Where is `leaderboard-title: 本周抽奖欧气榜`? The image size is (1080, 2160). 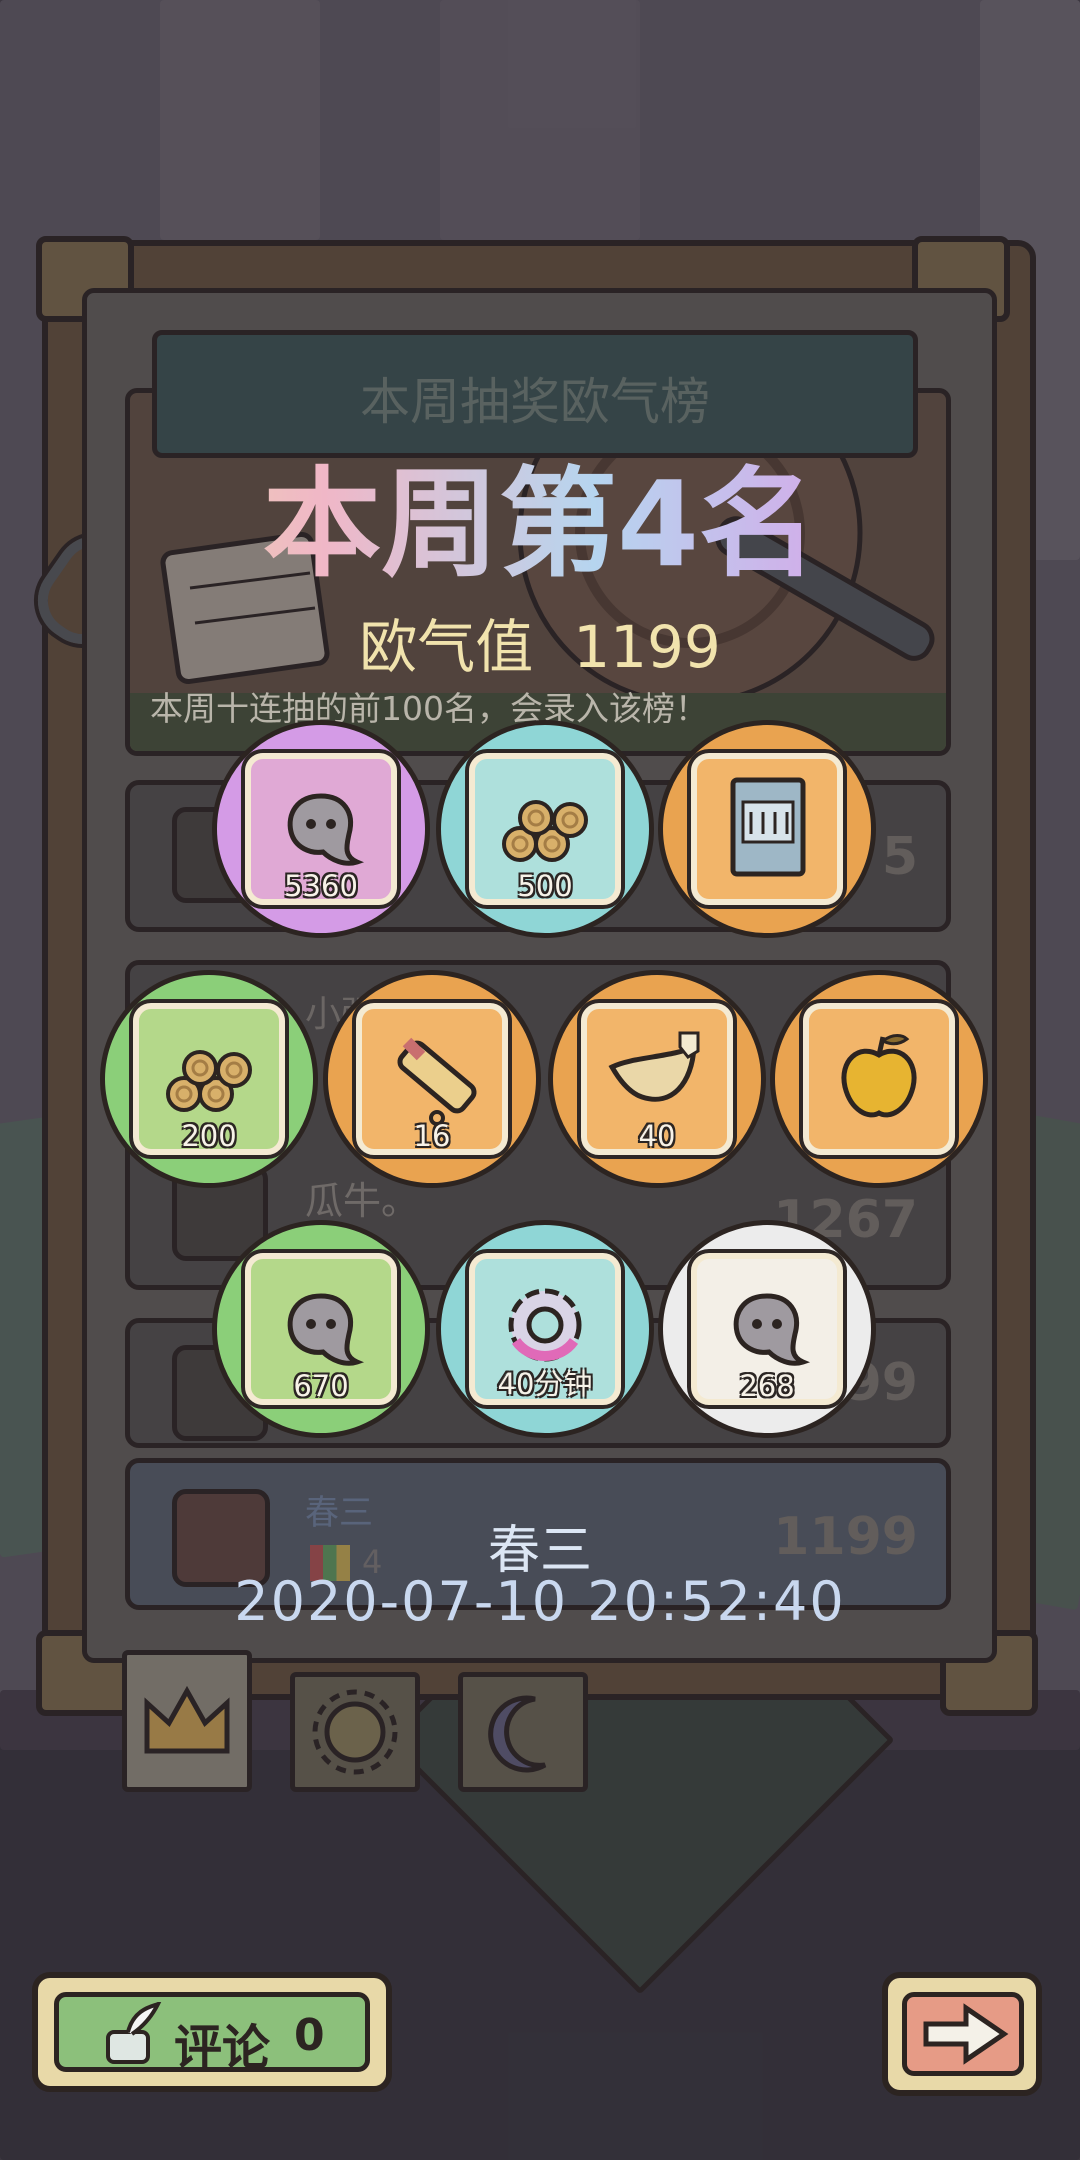
leaderboard-title: 本周抽奖欧气榜 is located at coordinates (535, 402).